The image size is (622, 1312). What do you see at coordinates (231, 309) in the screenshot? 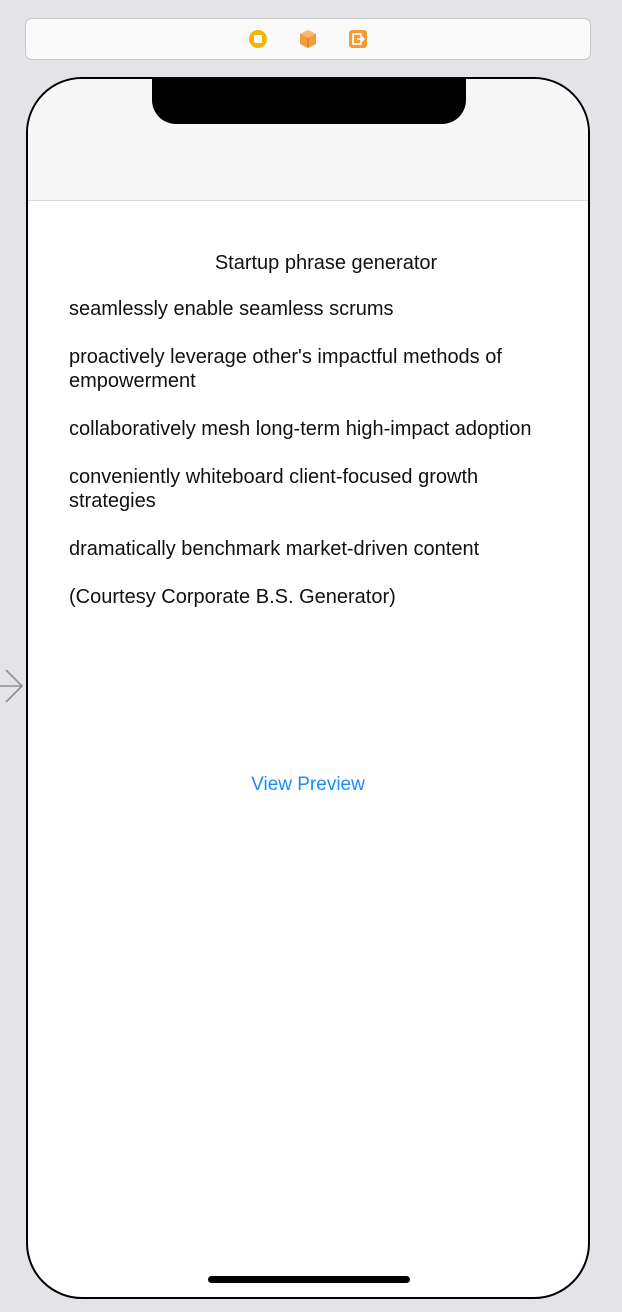
I see `phrase-label: seamlessly enable seamless scrums` at bounding box center [231, 309].